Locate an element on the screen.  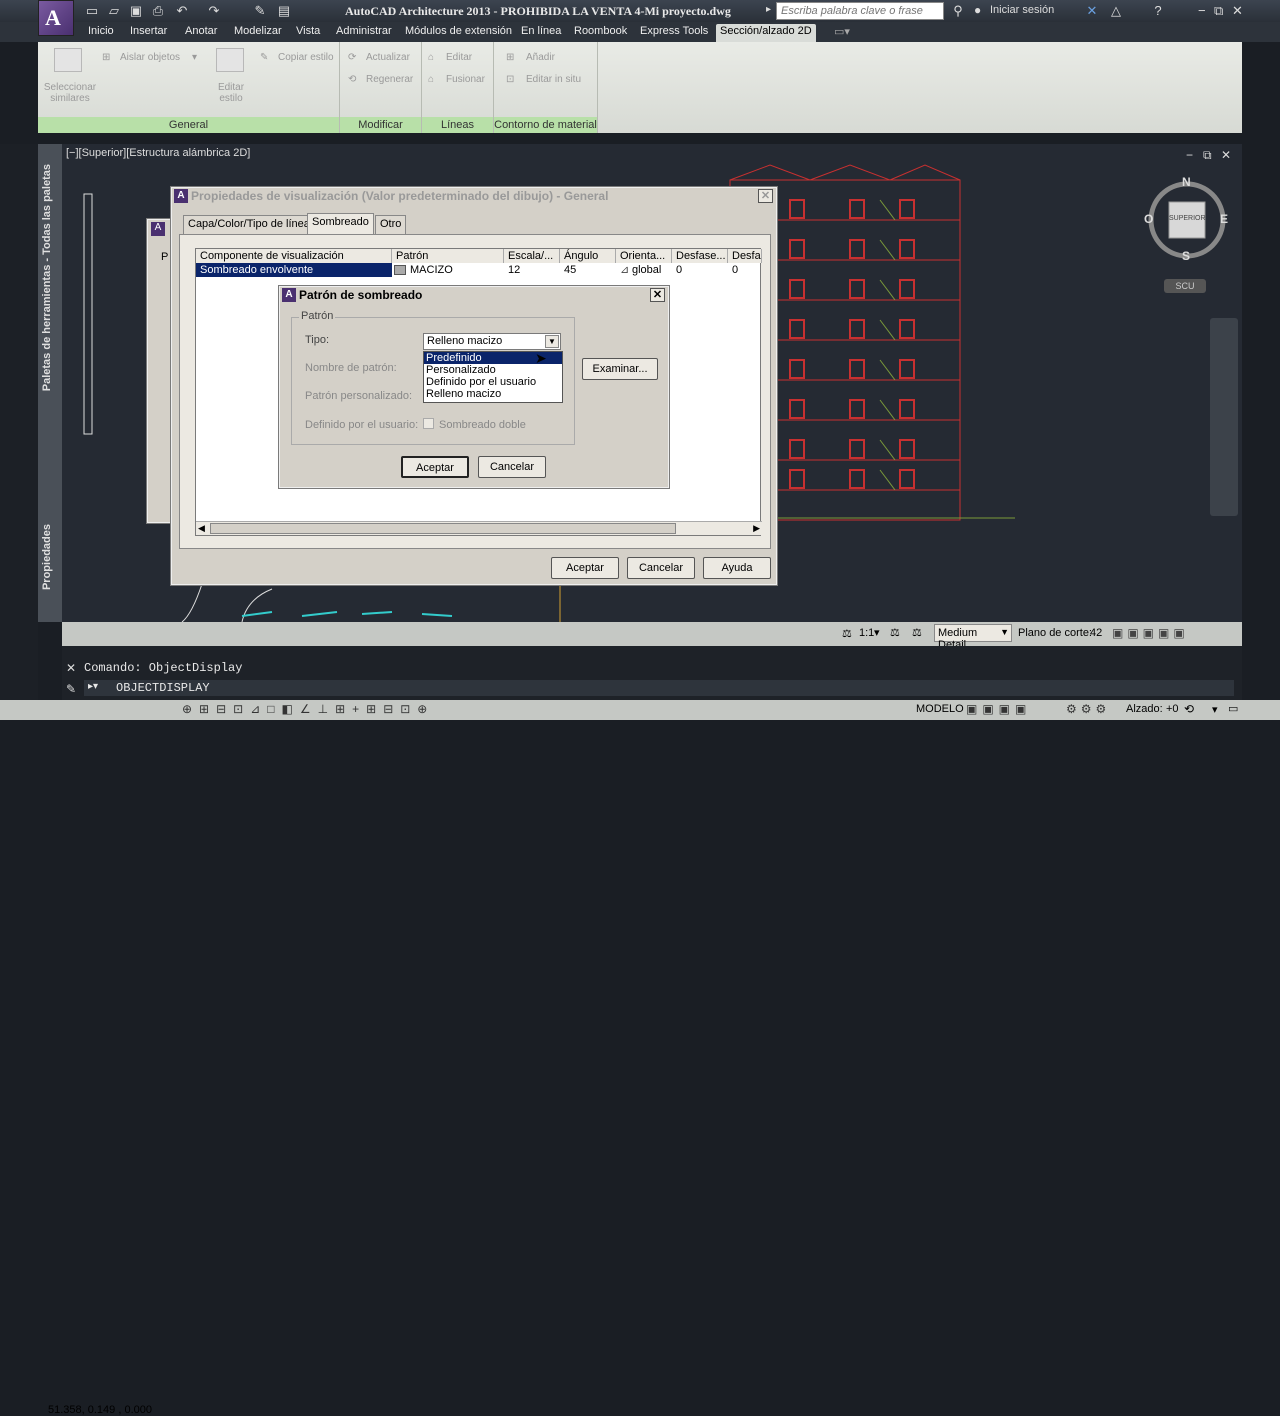
coordinates-readout: 51.358, 0.149 , 0.000 is located at coordinates (100, 1410).